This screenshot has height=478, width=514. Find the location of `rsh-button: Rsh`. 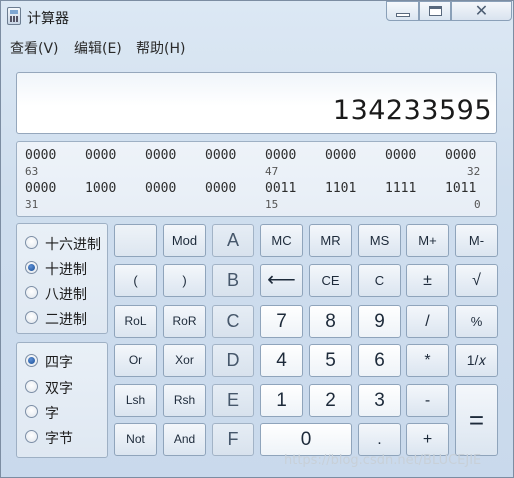

rsh-button: Rsh is located at coordinates (184, 400).